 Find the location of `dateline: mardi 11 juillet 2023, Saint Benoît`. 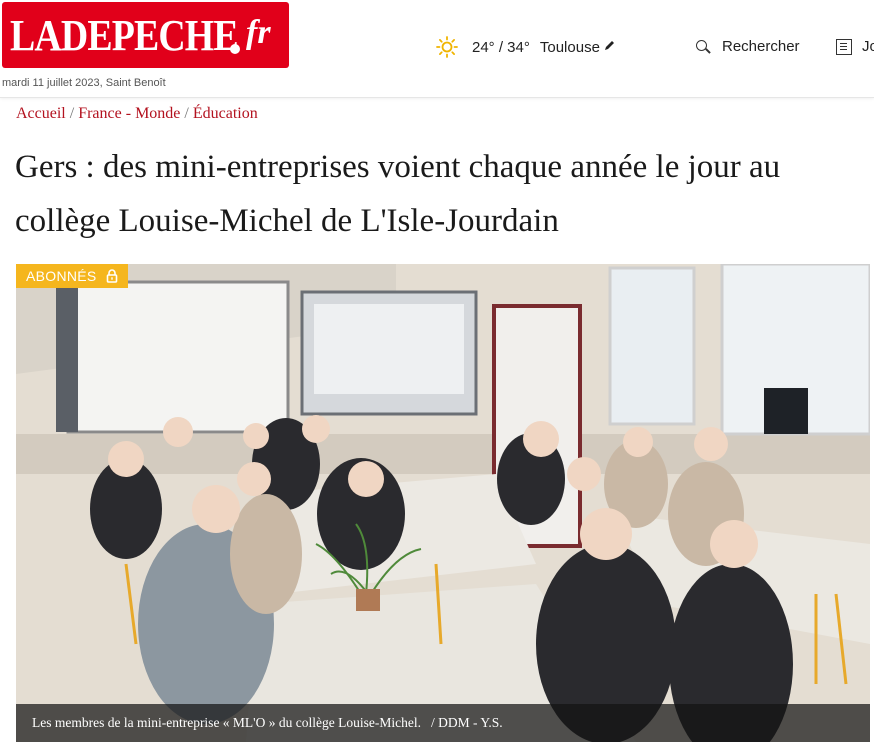

dateline: mardi 11 juillet 2023, Saint Benoît is located at coordinates (84, 83).